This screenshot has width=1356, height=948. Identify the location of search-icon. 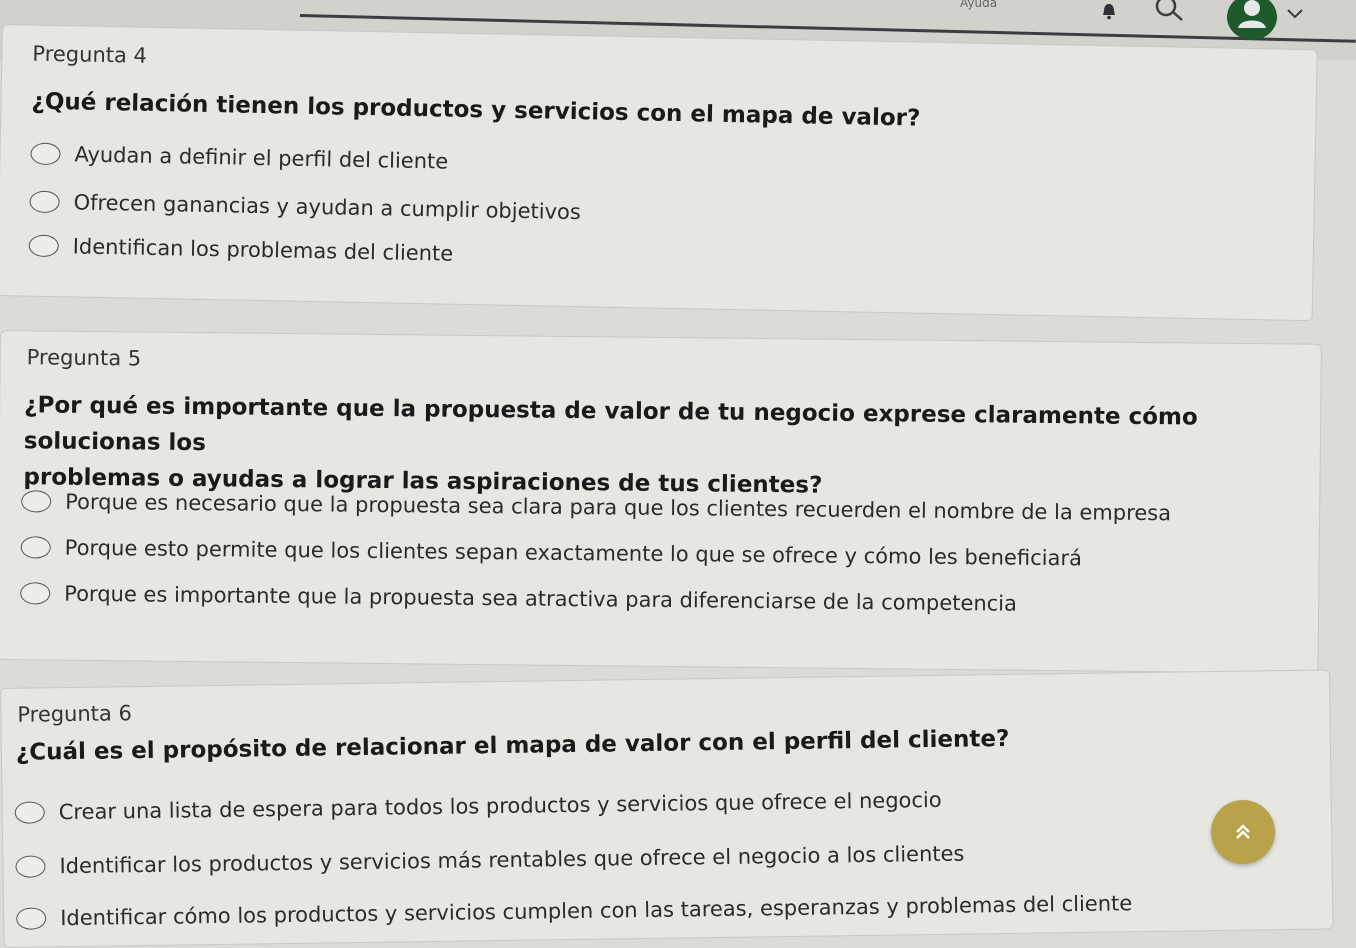
(1170, 12).